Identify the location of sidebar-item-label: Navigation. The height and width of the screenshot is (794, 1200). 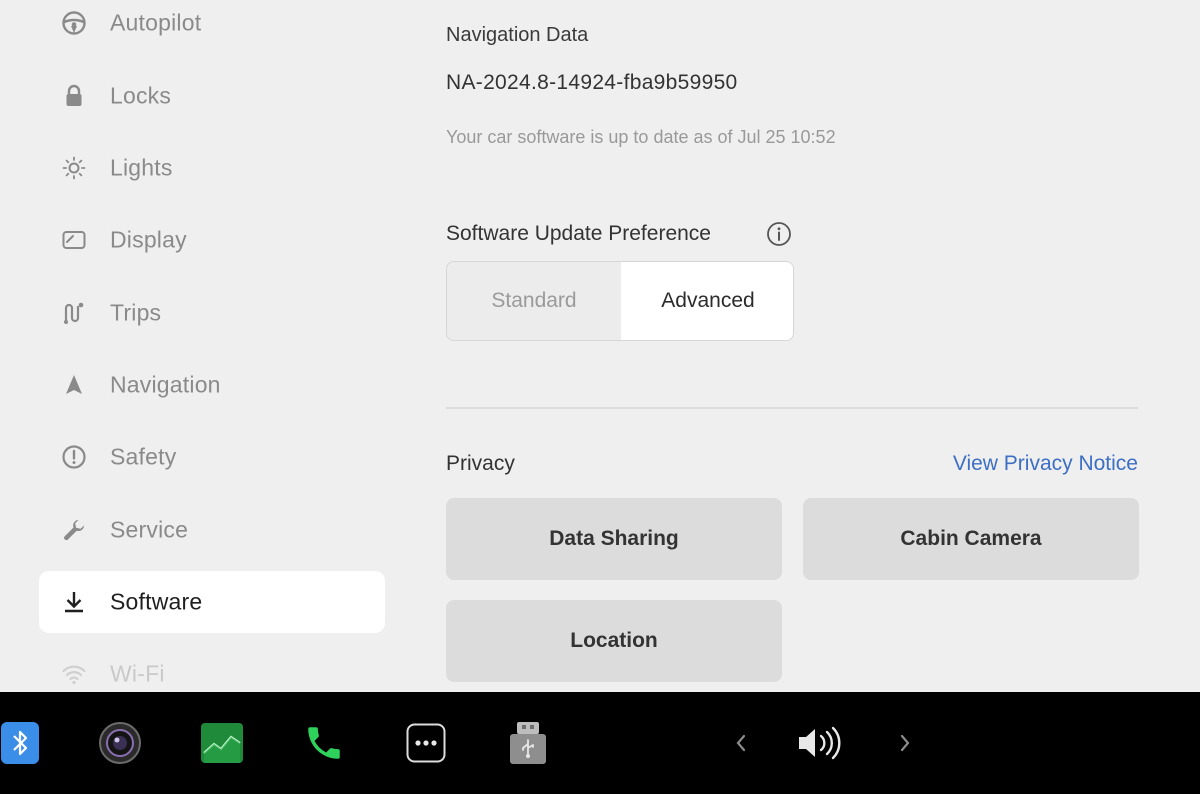
(165, 384).